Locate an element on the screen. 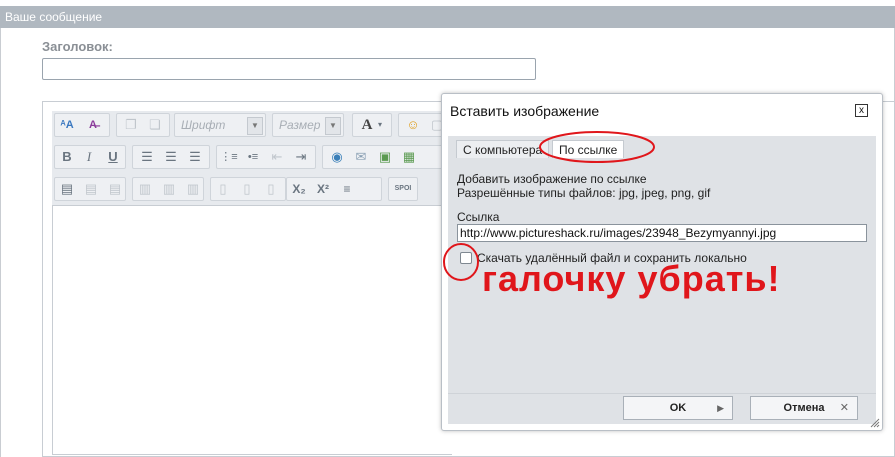 The height and width of the screenshot is (457, 895). toolbar-group-table: ▤ ▤ ▤ is located at coordinates (90, 189).